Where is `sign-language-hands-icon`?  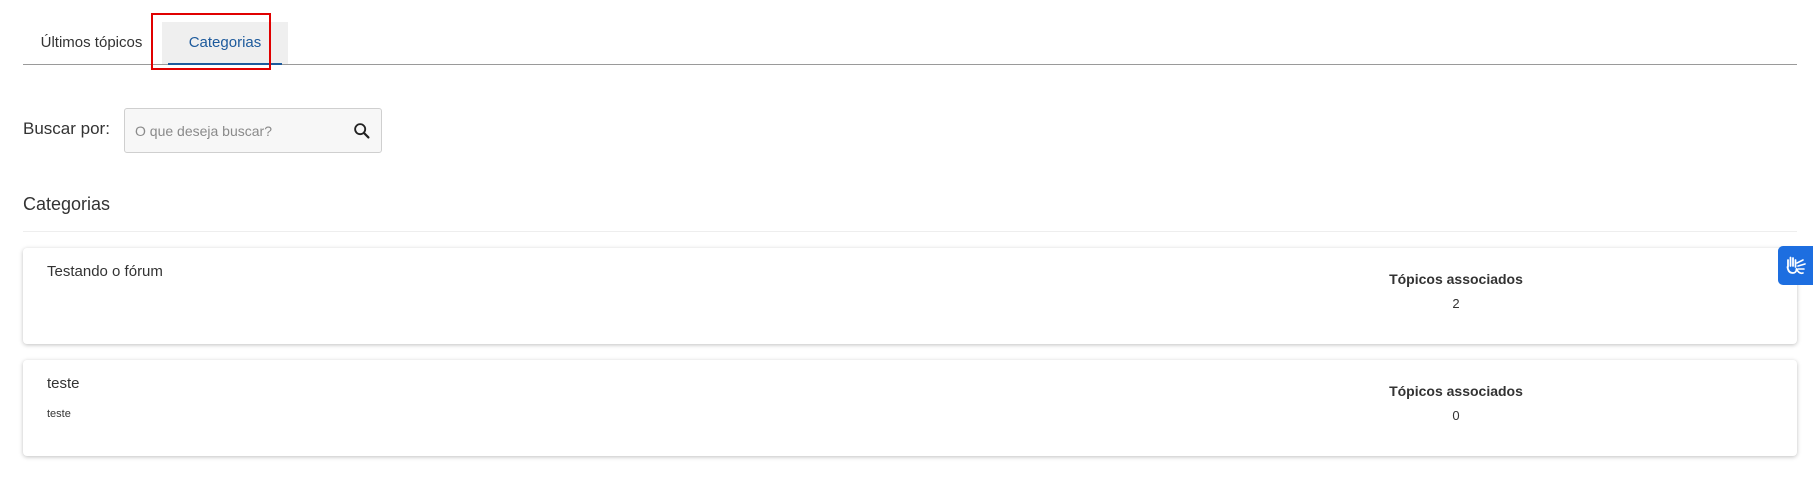 sign-language-hands-icon is located at coordinates (1796, 265).